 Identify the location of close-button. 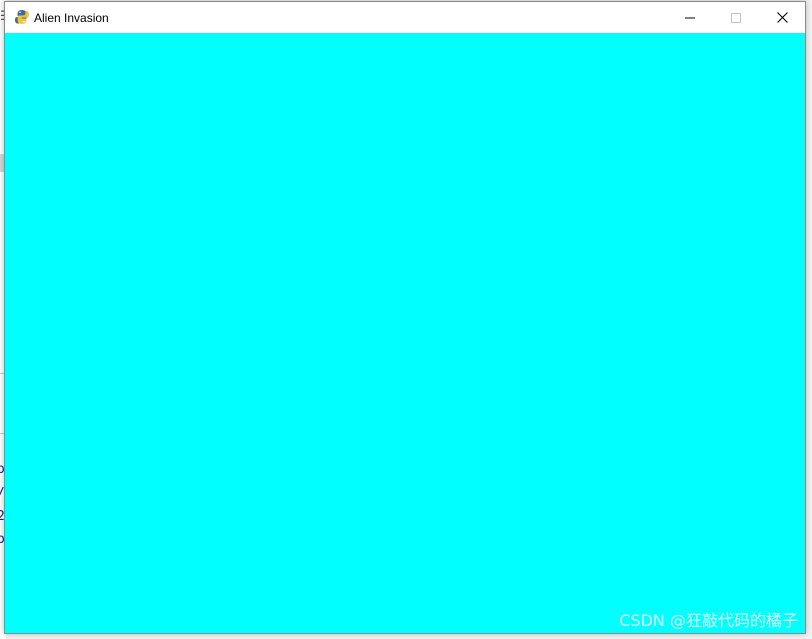
(782, 17).